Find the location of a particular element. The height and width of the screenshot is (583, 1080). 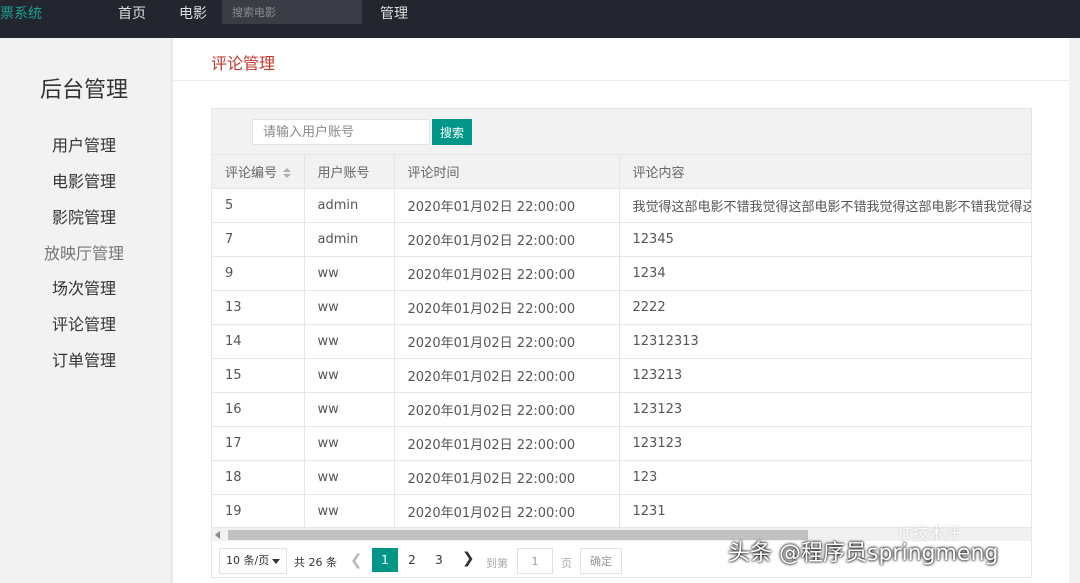

table-header-row: 评论编号 用户账号 评论时间 评论内容 is located at coordinates (621, 172).